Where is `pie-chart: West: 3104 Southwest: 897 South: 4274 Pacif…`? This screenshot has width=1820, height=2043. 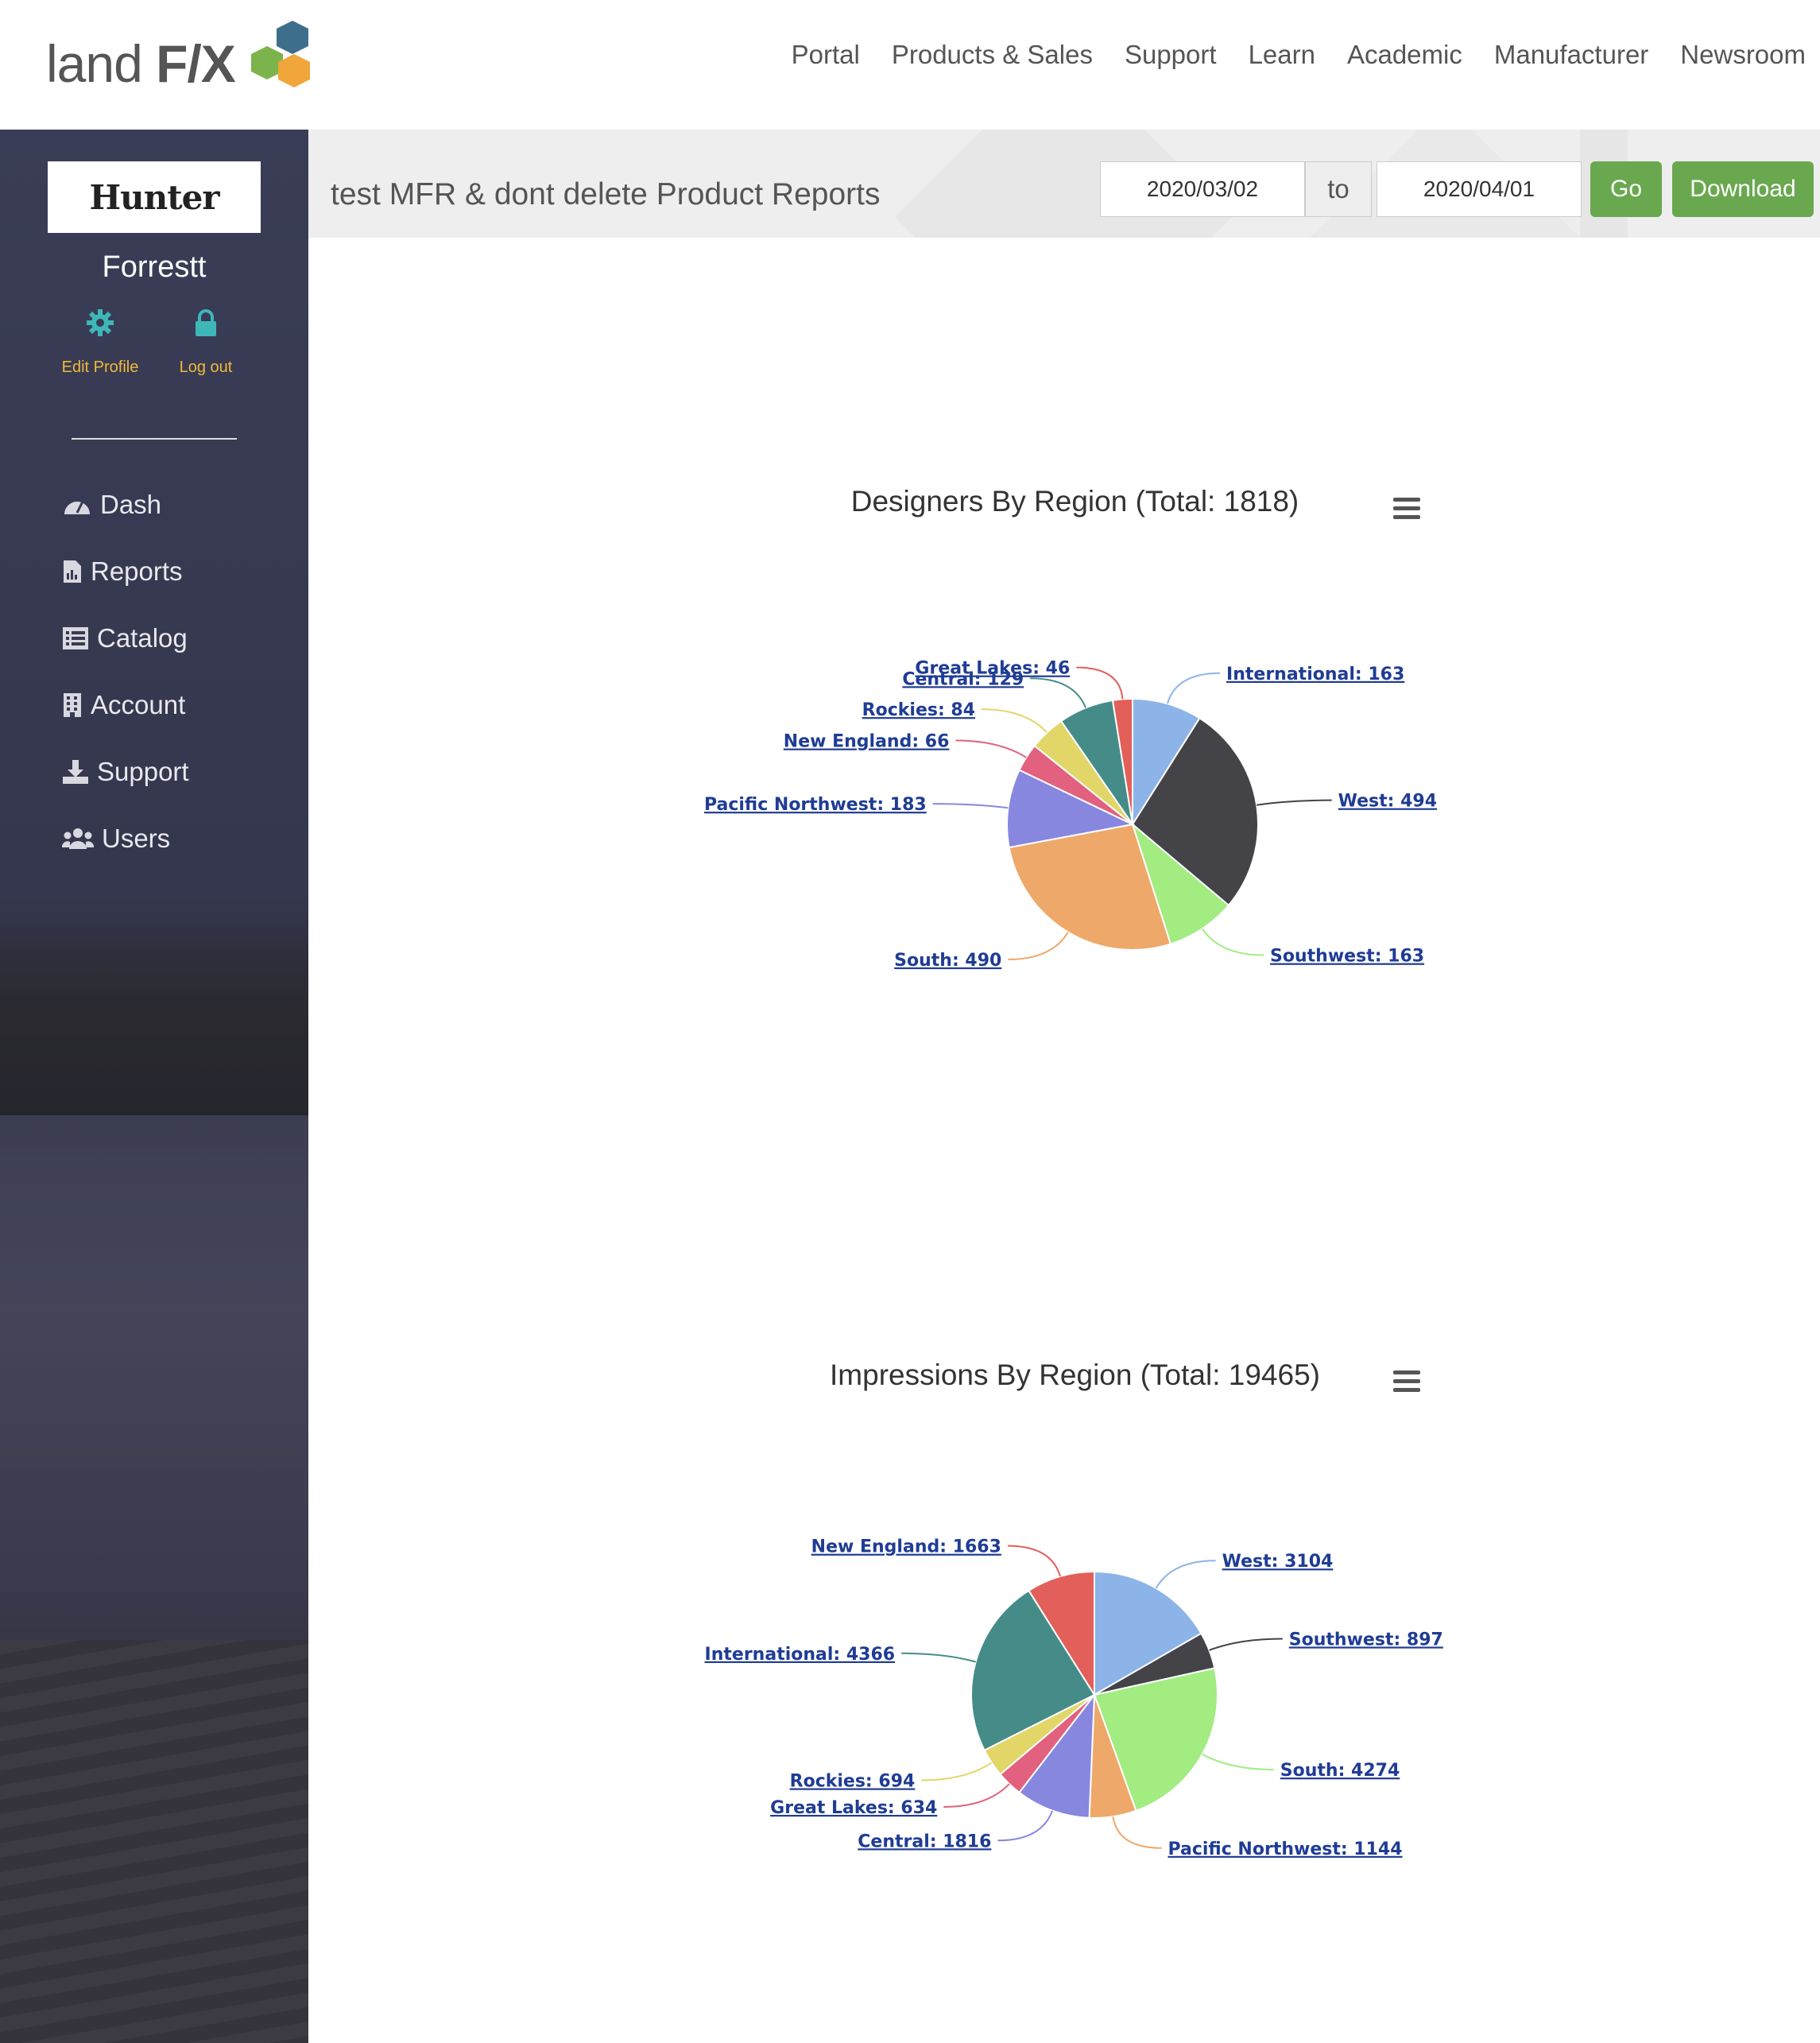
pie-chart: West: 3104 Southwest: 897 South: 4274 Pacif… is located at coordinates (1074, 1698).